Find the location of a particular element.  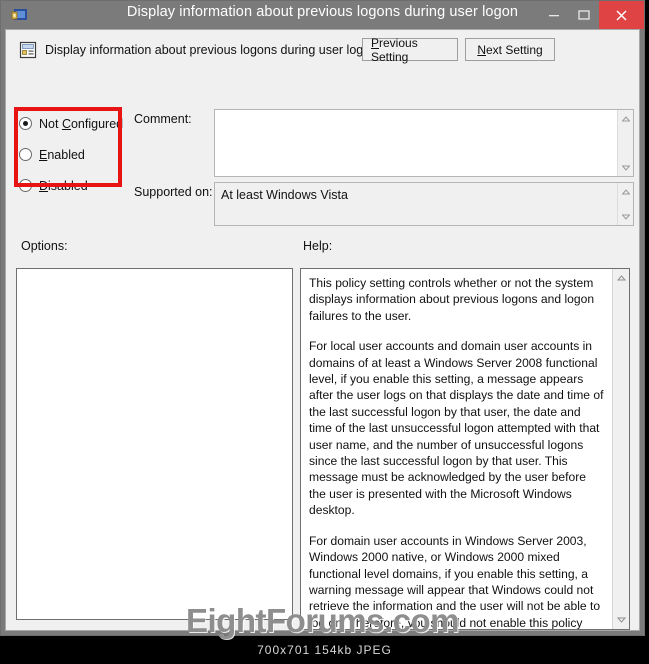

next-setting-accel: N is located at coordinates (481, 49).